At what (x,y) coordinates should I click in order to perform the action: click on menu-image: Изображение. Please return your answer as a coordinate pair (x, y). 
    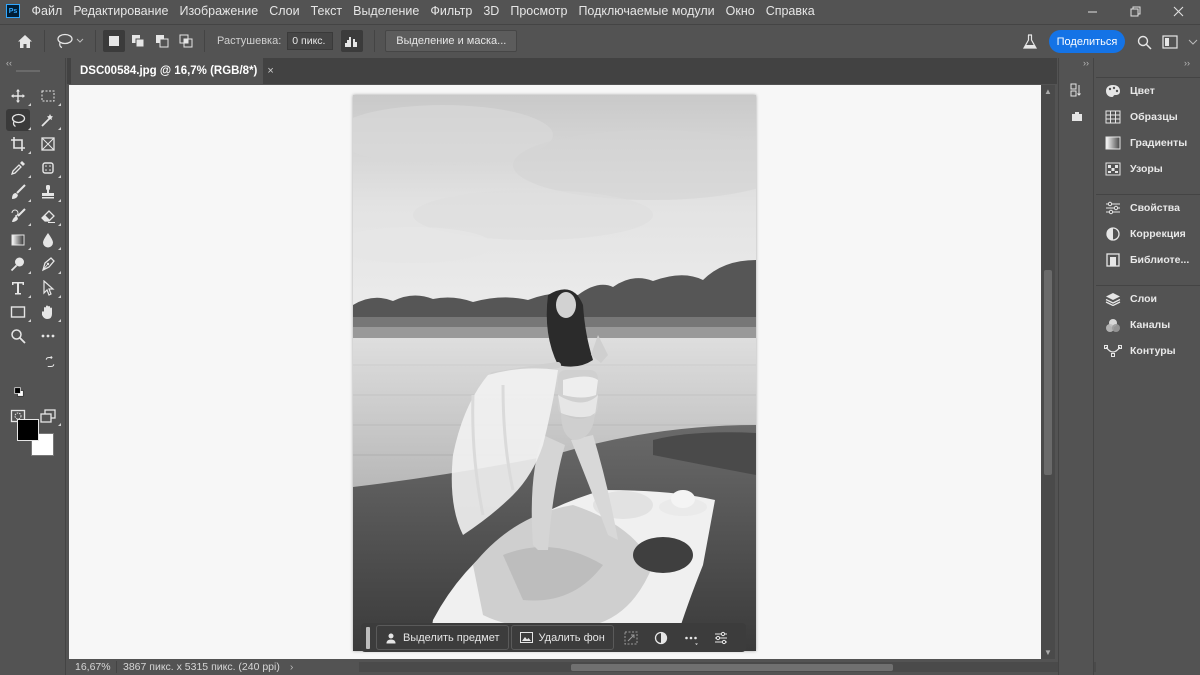
    Looking at the image, I should click on (219, 11).